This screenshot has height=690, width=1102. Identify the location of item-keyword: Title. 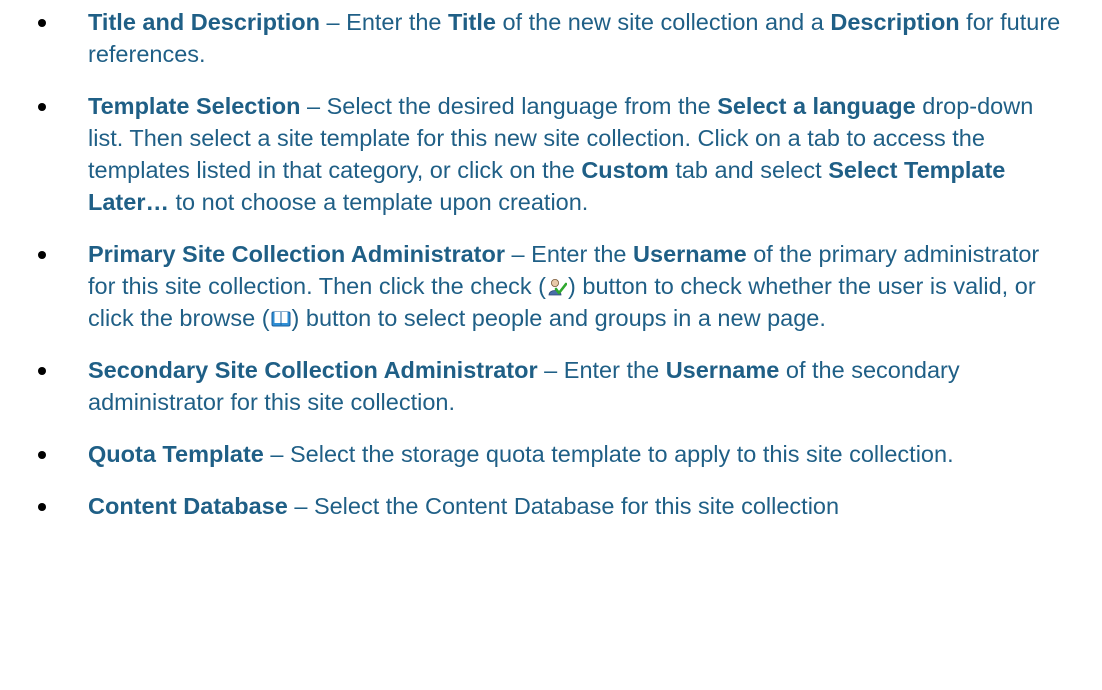
(472, 22).